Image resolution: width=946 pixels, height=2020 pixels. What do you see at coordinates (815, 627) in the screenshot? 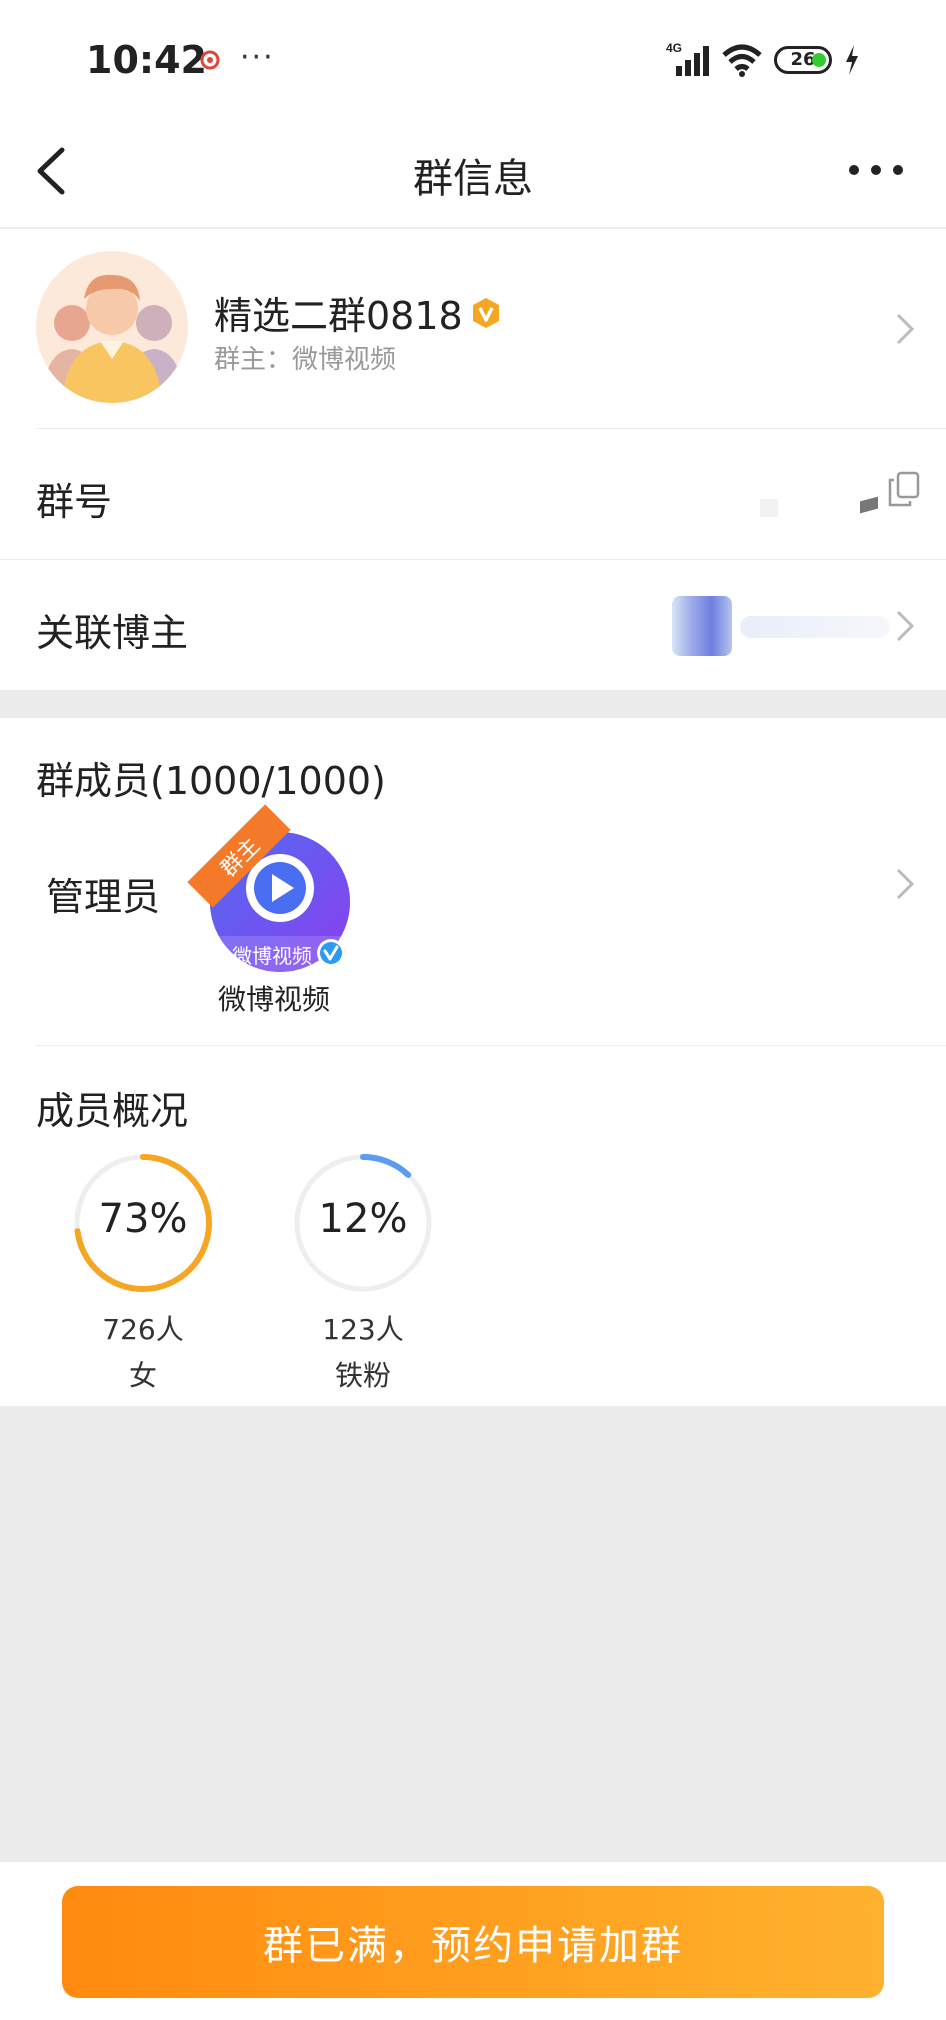
I see `linked-blogger-name` at bounding box center [815, 627].